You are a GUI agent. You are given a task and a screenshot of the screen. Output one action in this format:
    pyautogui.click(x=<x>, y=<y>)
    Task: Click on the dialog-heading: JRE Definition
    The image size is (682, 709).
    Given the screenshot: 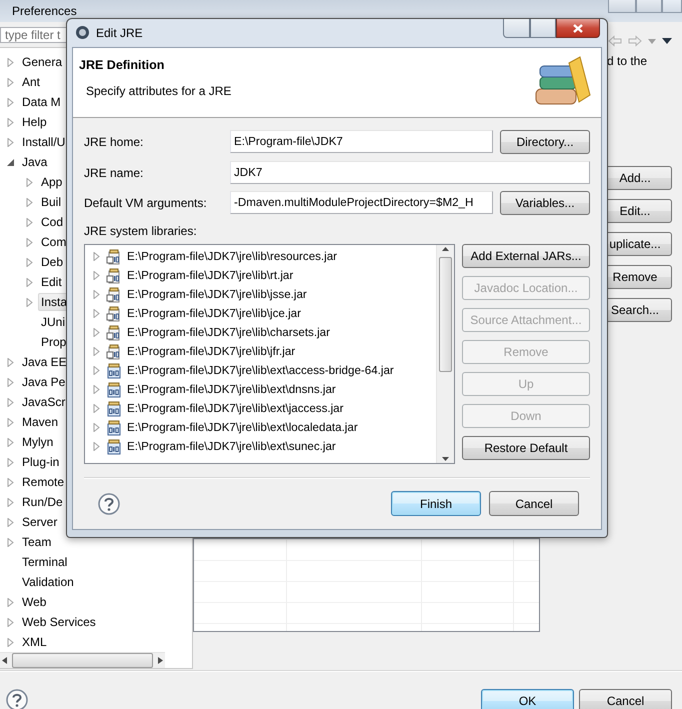 What is the action you would take?
    pyautogui.click(x=122, y=65)
    